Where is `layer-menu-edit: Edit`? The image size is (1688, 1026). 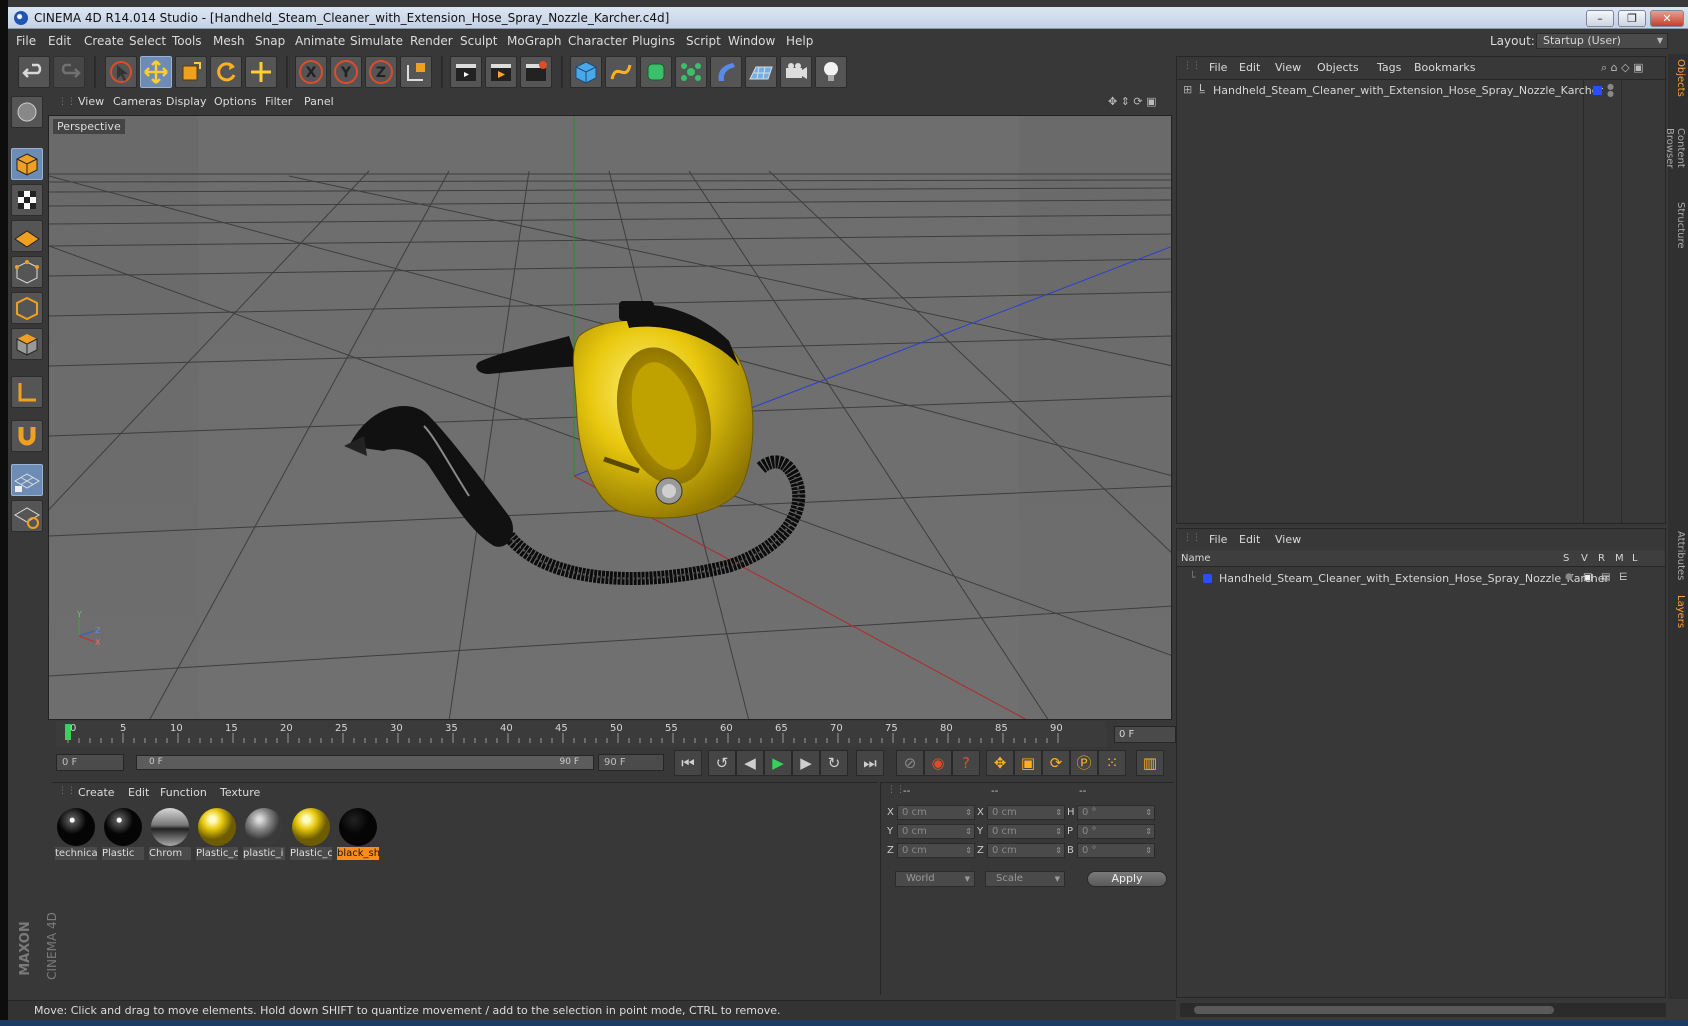
layer-menu-edit: Edit is located at coordinates (1249, 539).